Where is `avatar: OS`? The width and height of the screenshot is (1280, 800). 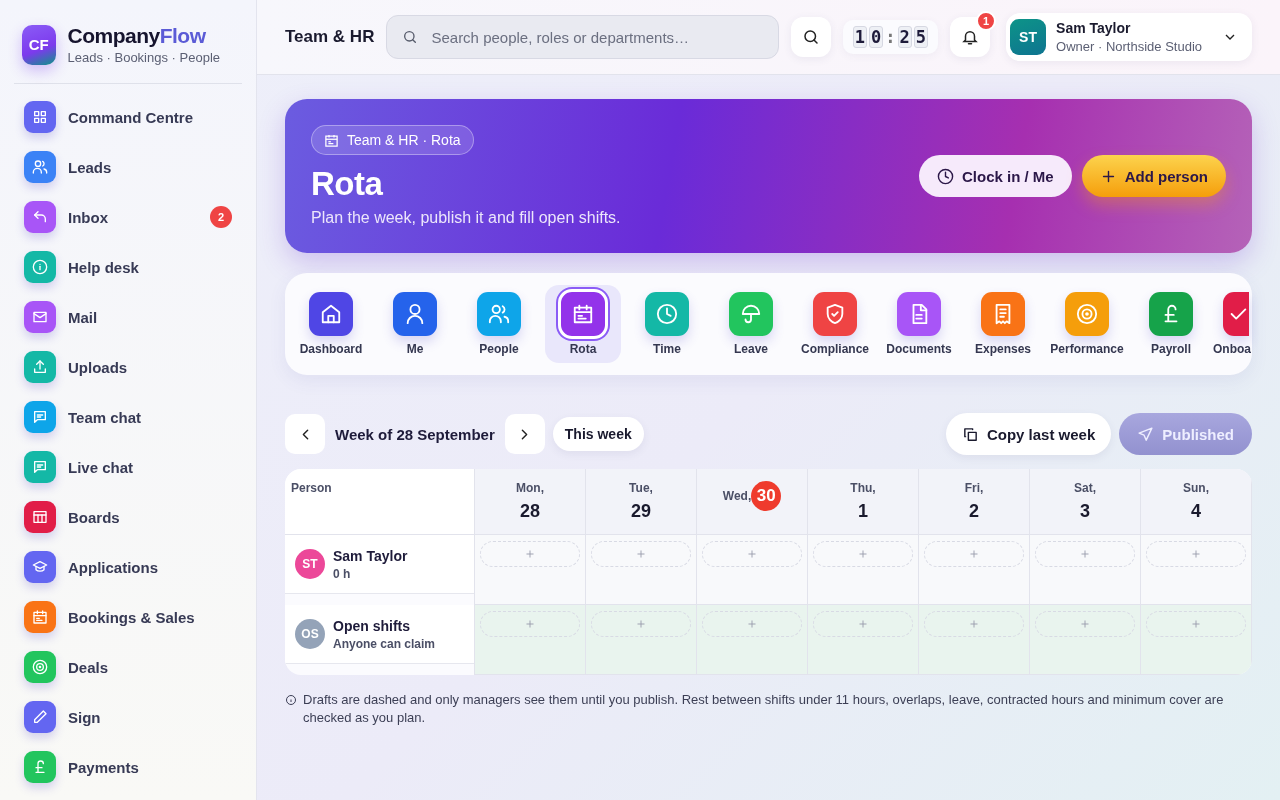 avatar: OS is located at coordinates (310, 634).